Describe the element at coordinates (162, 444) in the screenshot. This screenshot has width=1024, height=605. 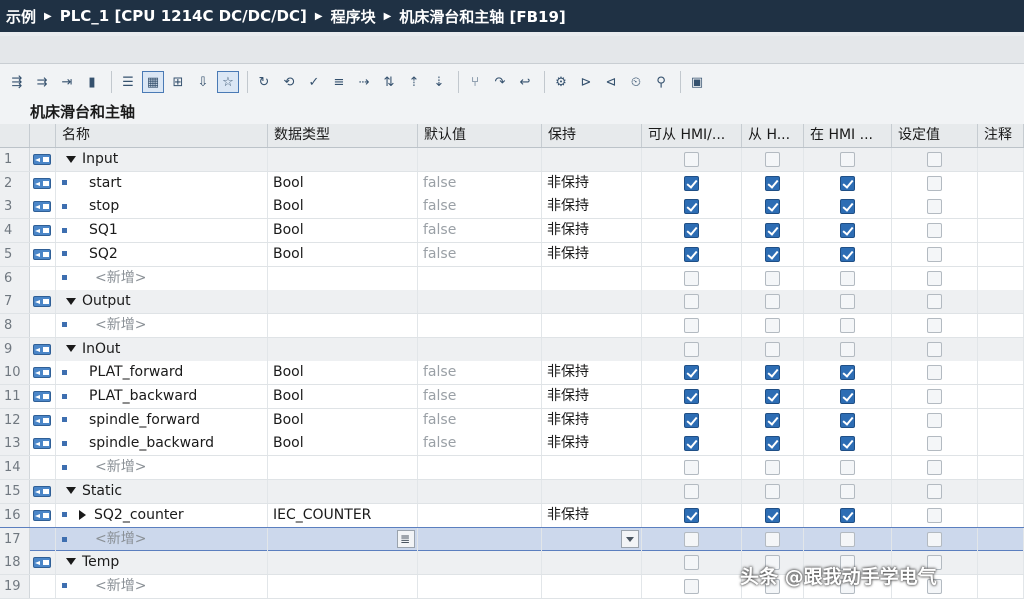
I see `name-cell: spindle_backward` at that location.